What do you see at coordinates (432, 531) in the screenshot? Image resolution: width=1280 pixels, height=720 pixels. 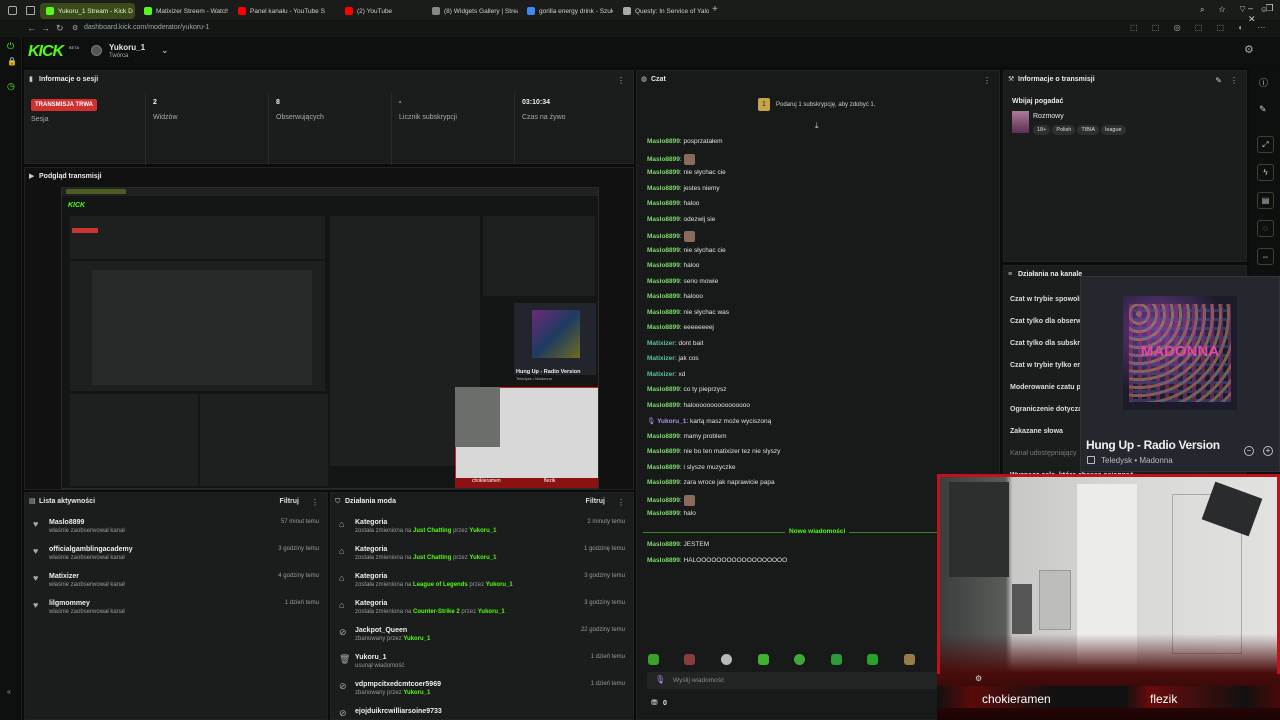 I see `mod-action-target: Just Chatting` at bounding box center [432, 531].